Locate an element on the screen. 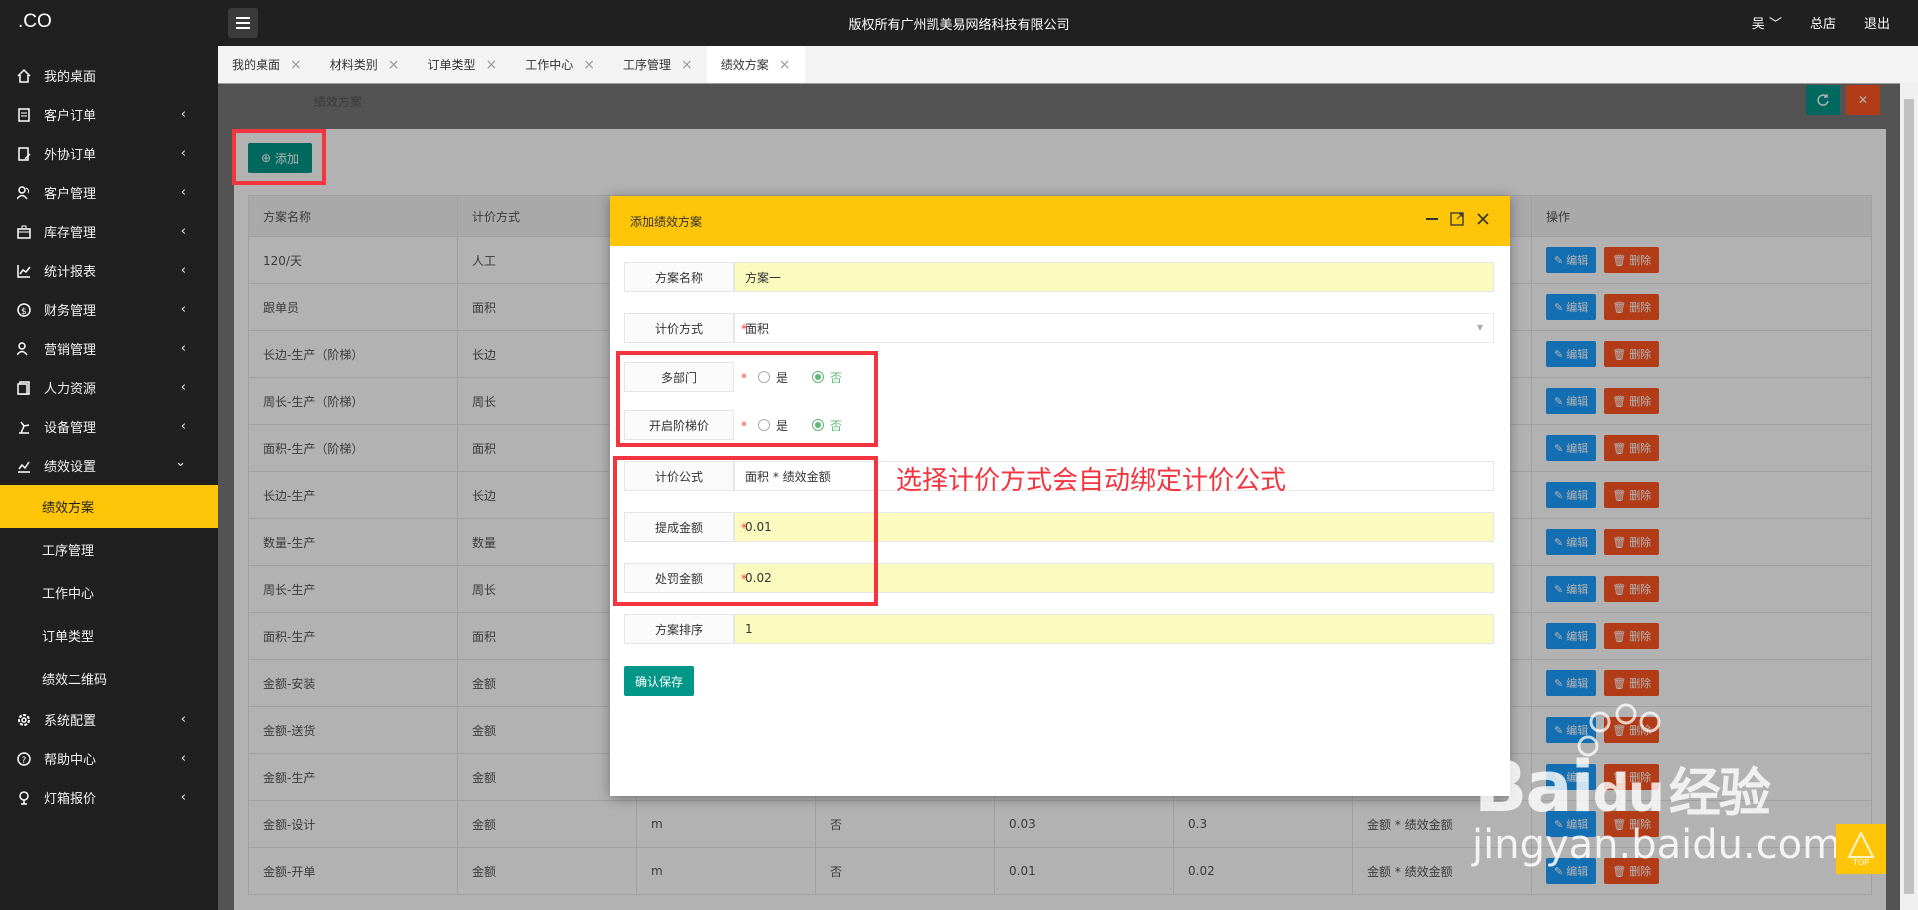 This screenshot has width=1918, height=910. gear-icon is located at coordinates (24, 720).